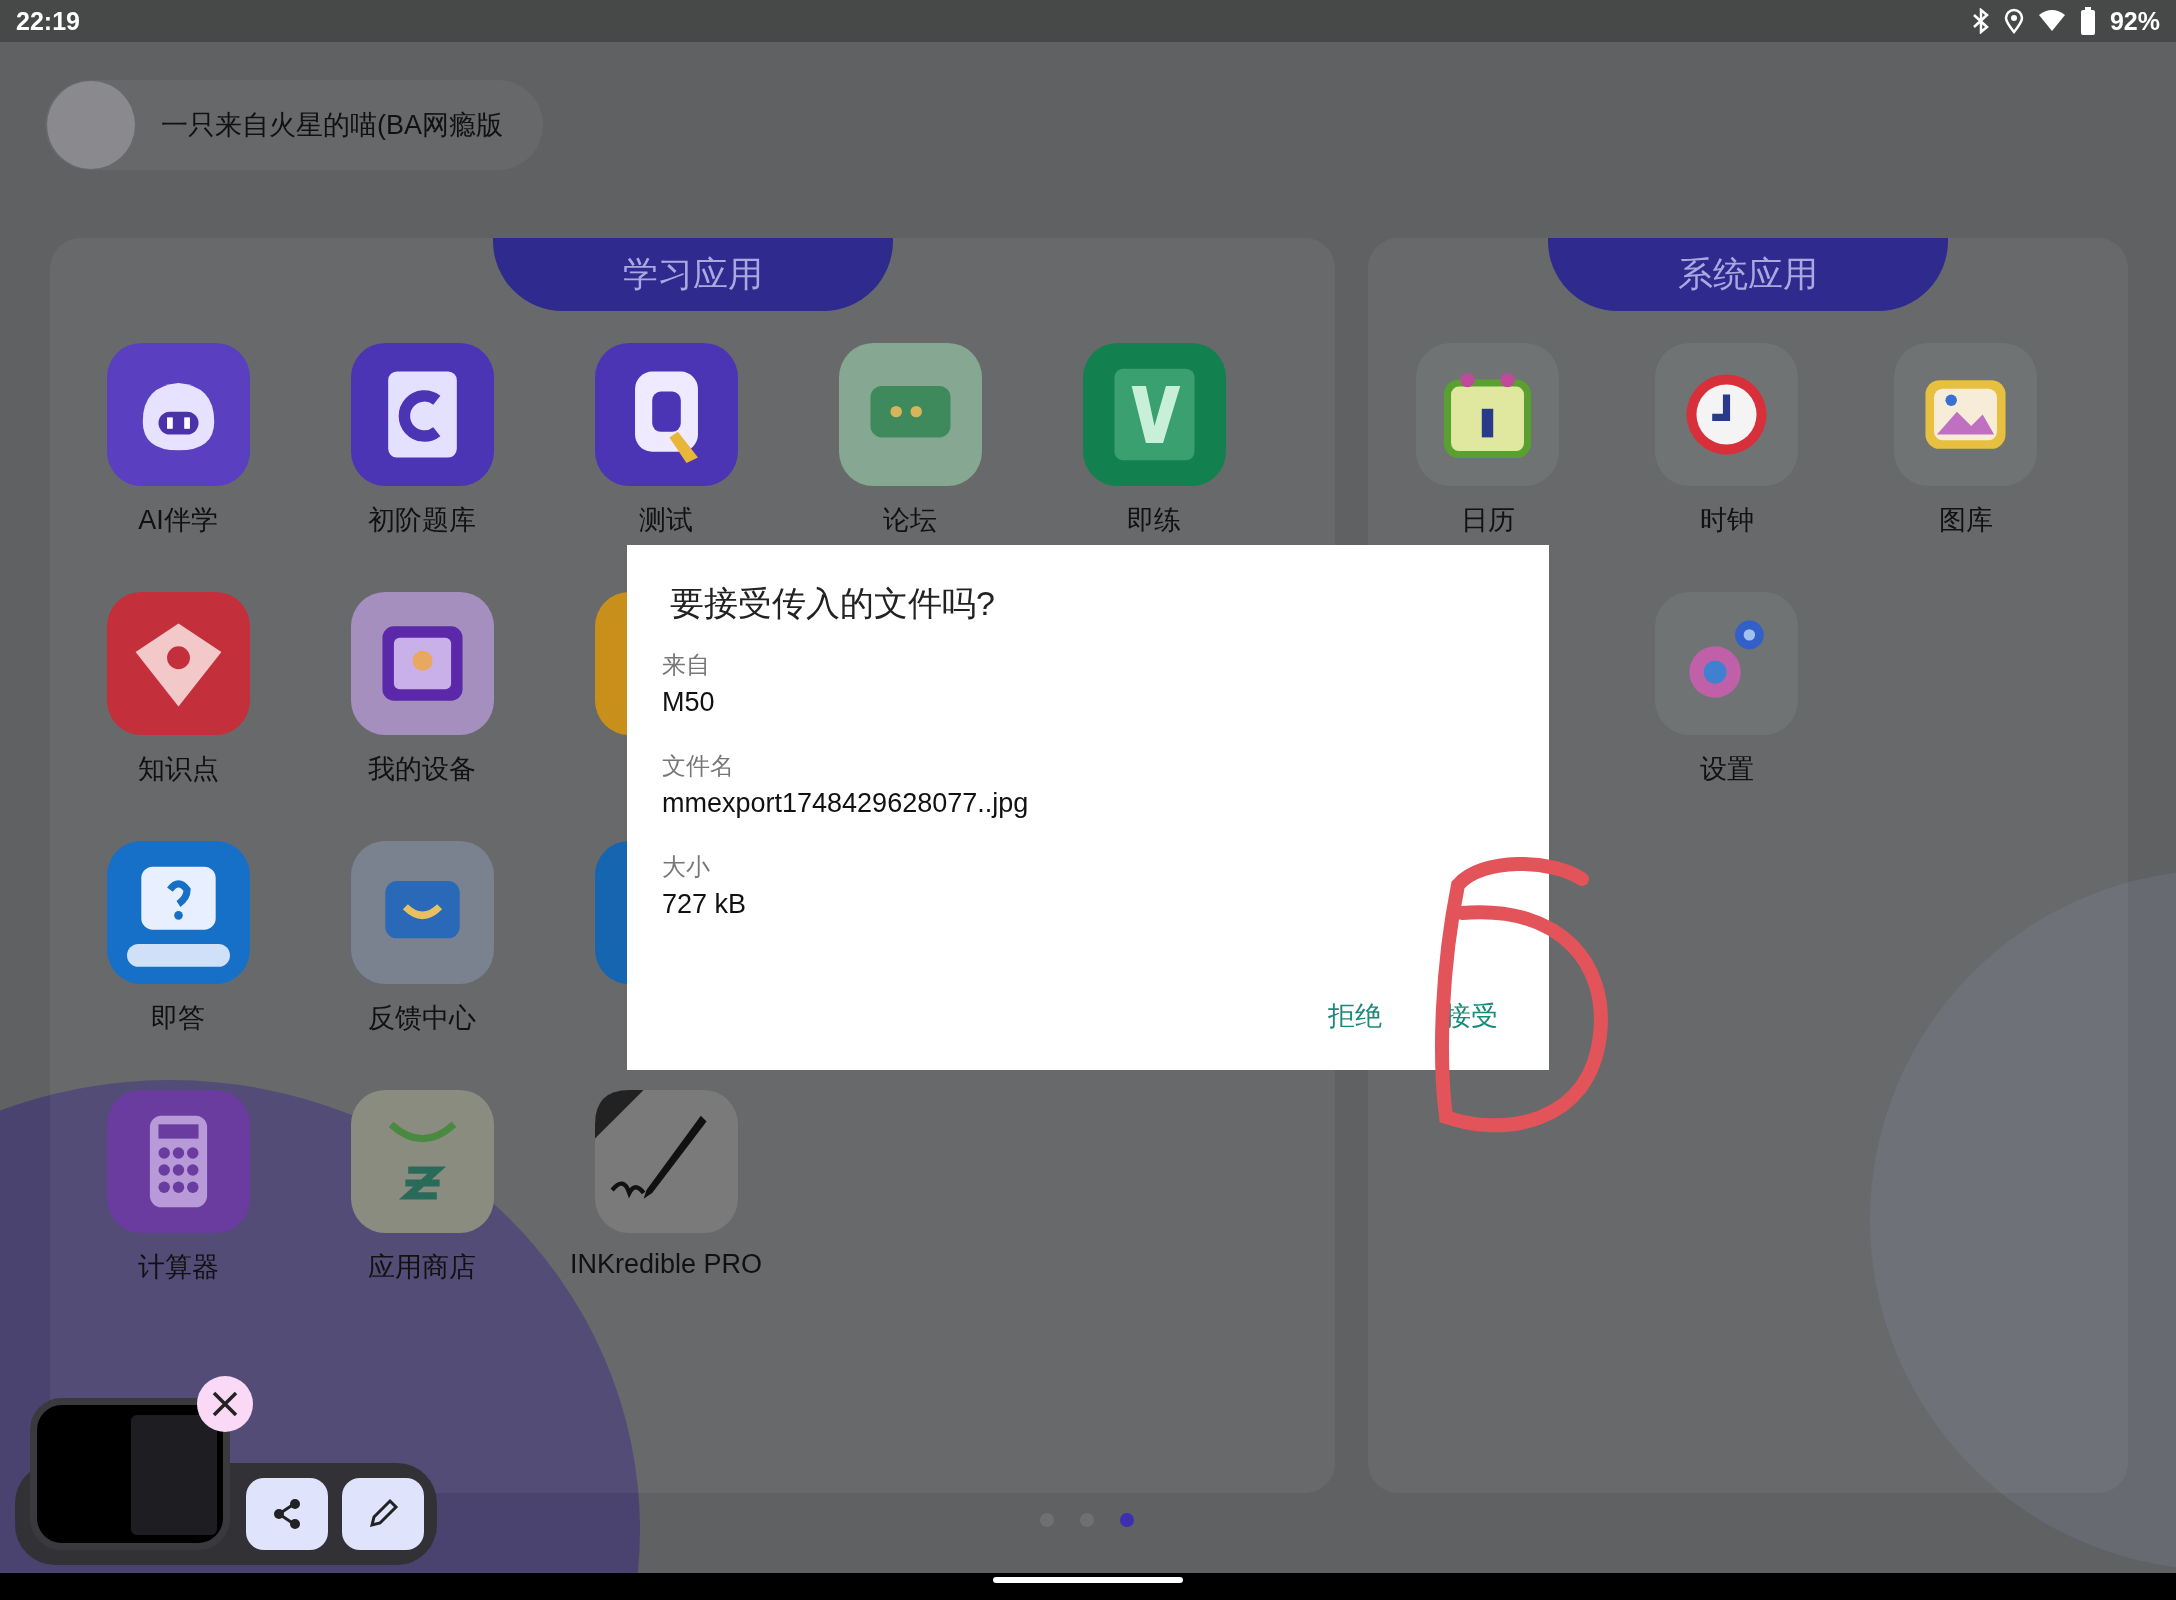 This screenshot has height=1600, width=2176. Describe the element at coordinates (422, 1161) in the screenshot. I see `store-icon` at that location.